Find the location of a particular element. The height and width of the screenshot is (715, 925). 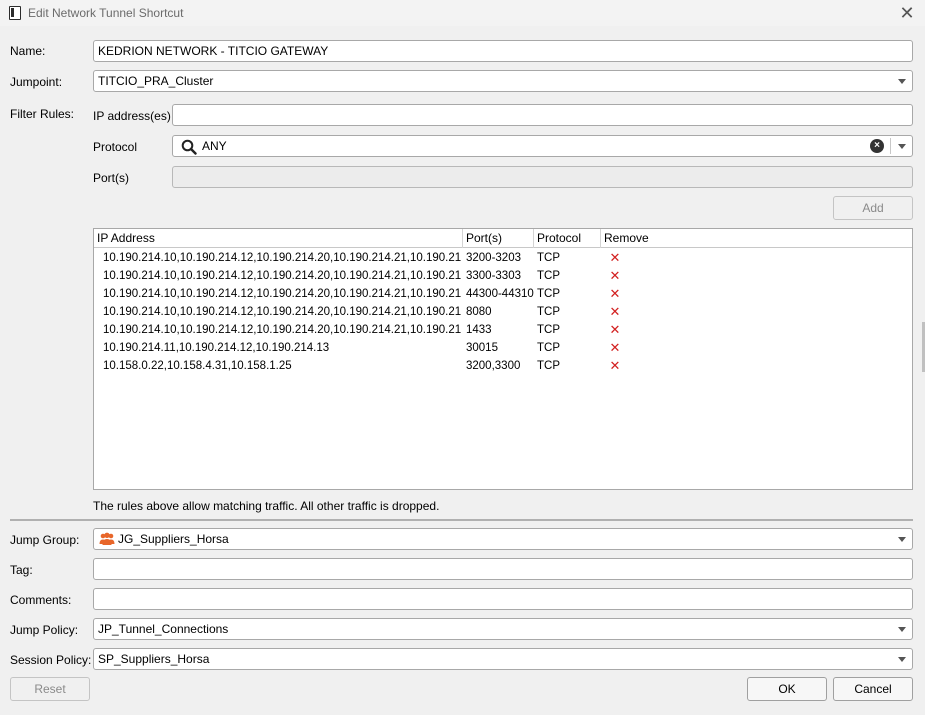

jump-group-select: JG_Suppliers_Horsa is located at coordinates (503, 539).